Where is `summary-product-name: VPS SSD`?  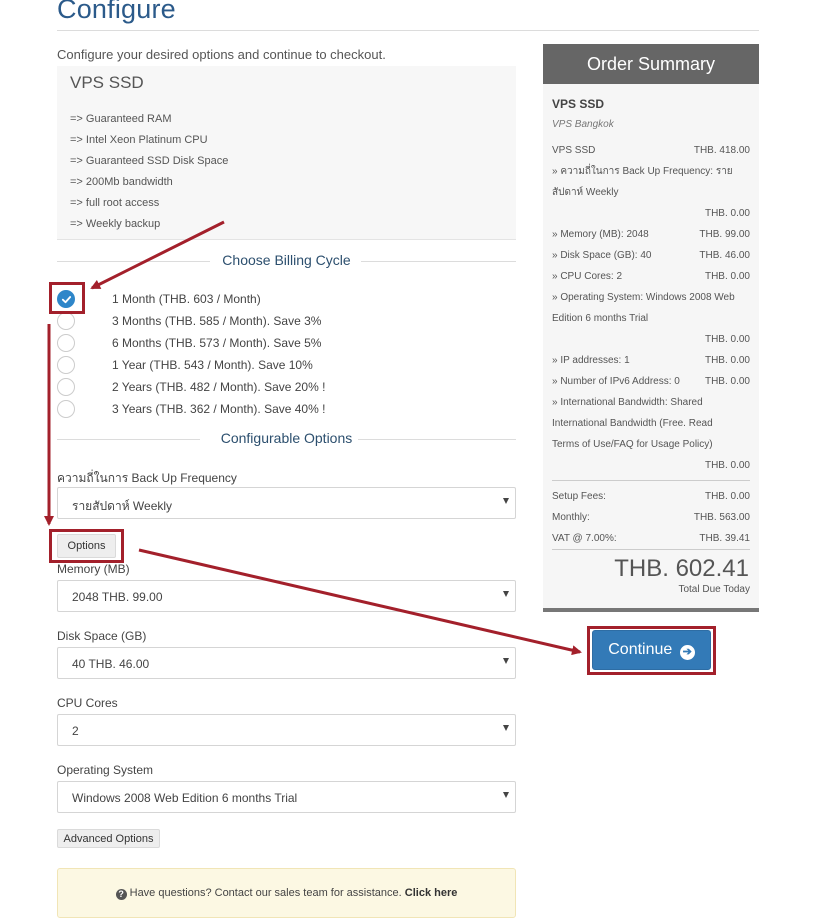 summary-product-name: VPS SSD is located at coordinates (578, 104).